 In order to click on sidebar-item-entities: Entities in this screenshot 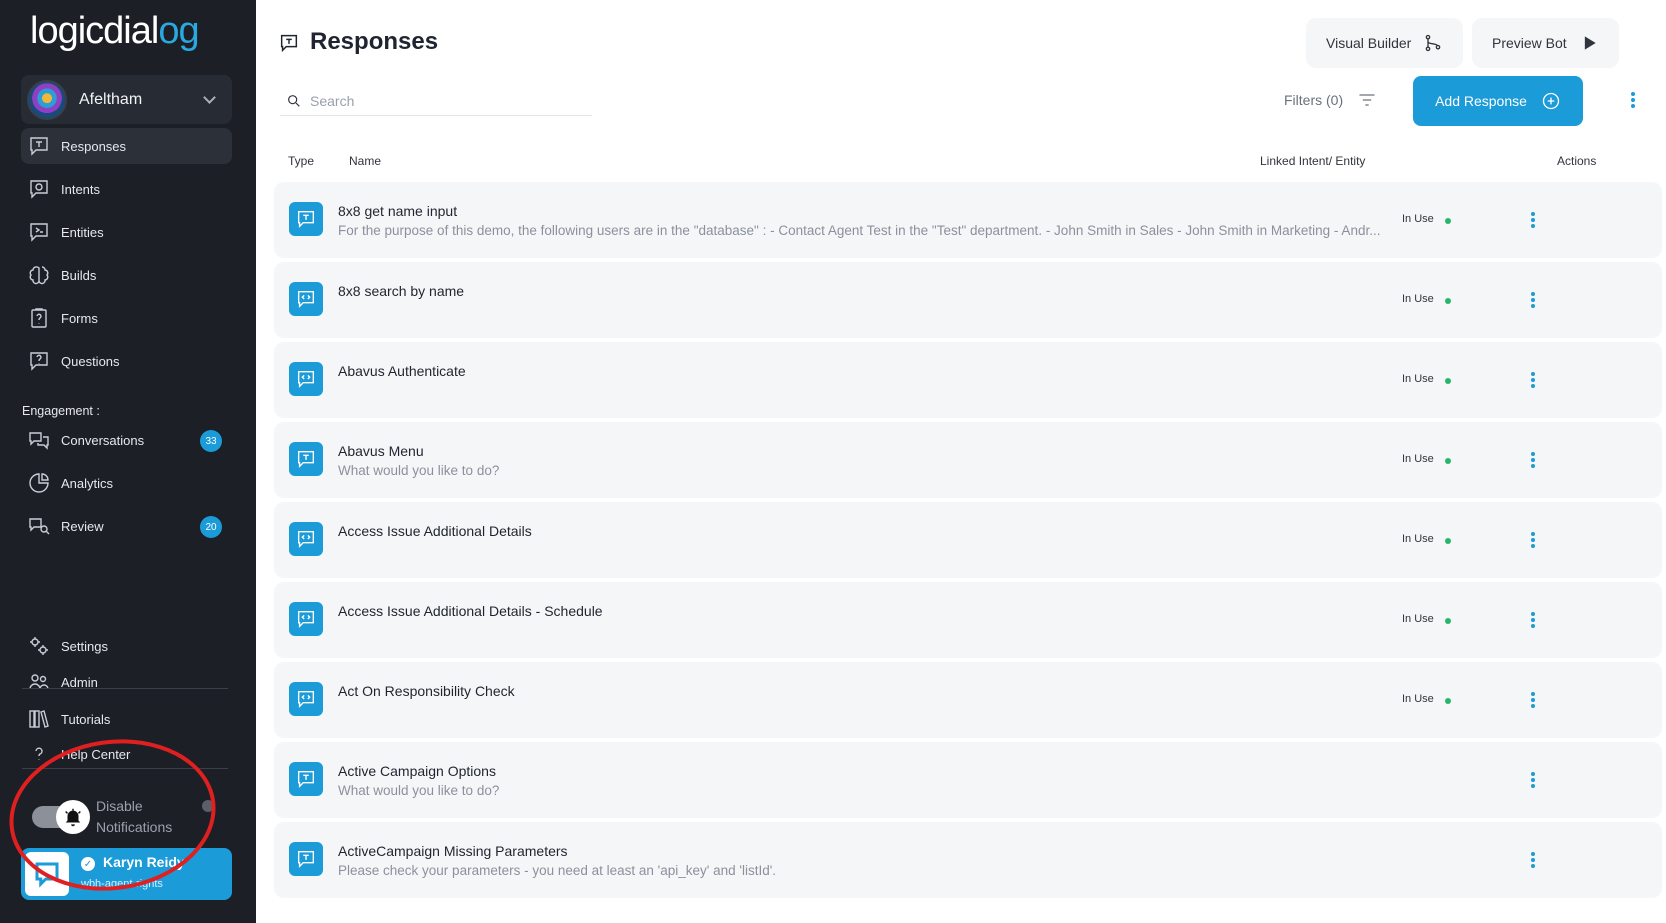, I will do `click(126, 232)`.